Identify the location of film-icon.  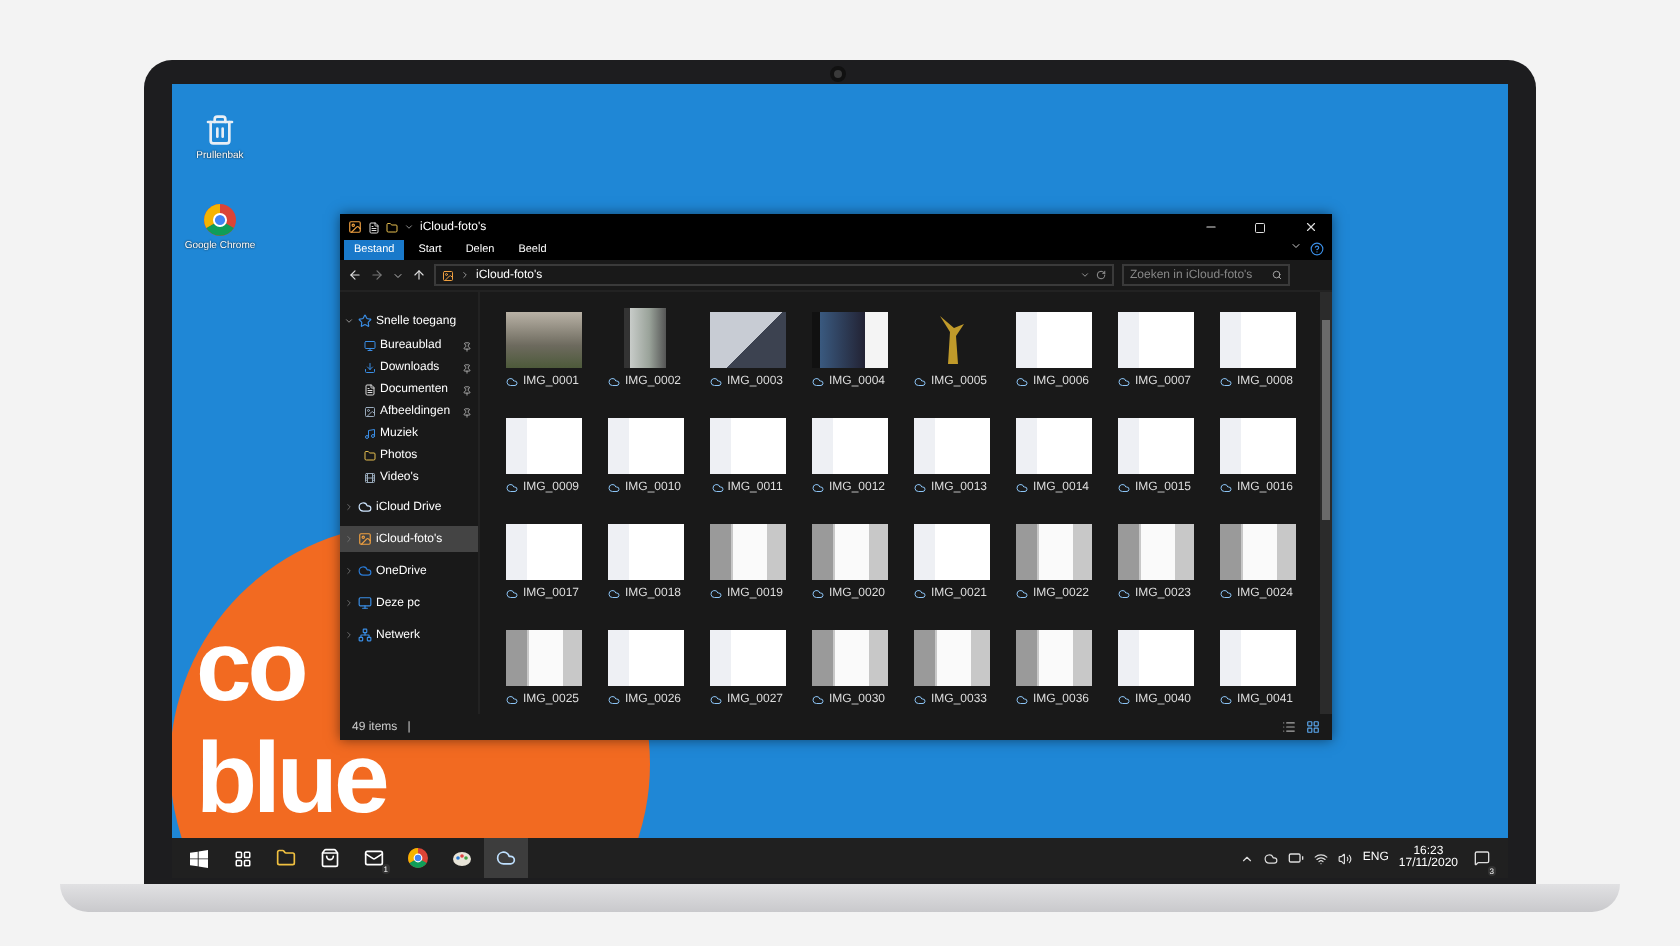
(370, 478).